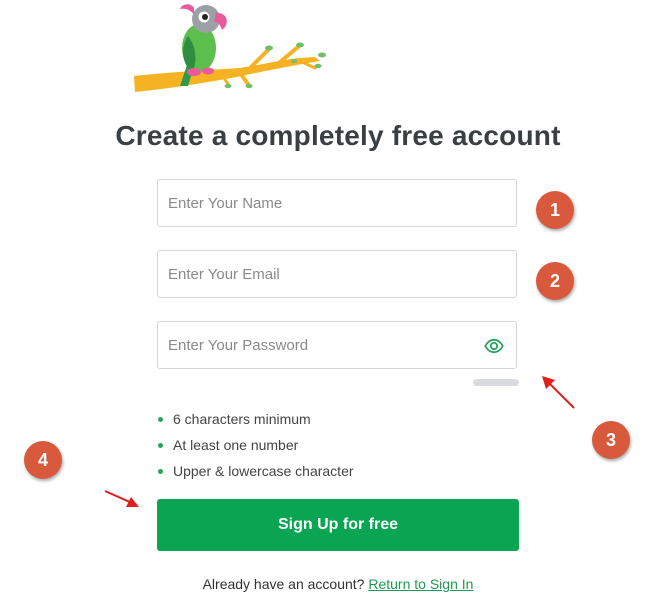 This screenshot has height=614, width=666. What do you see at coordinates (338, 525) in the screenshot?
I see `signup-button: Sign Up for free` at bounding box center [338, 525].